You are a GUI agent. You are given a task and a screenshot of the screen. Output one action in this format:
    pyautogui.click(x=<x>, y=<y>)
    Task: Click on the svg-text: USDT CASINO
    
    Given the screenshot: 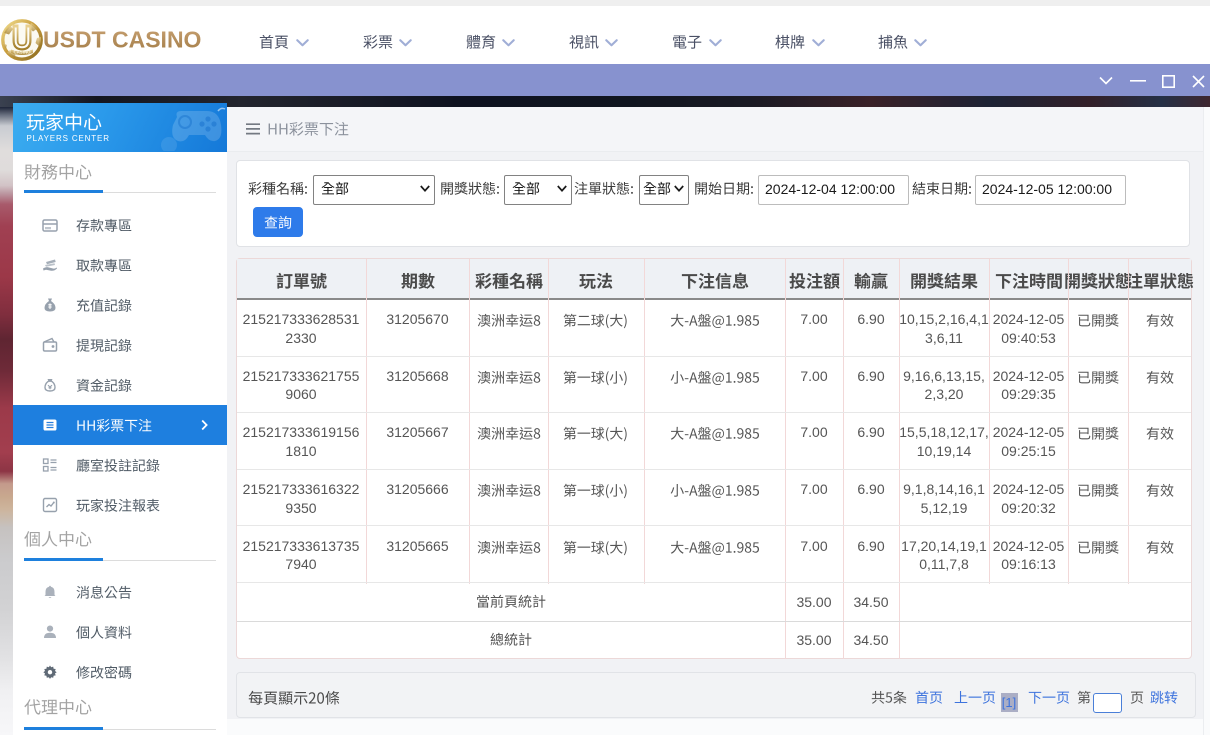 What is the action you would take?
    pyautogui.click(x=122, y=40)
    